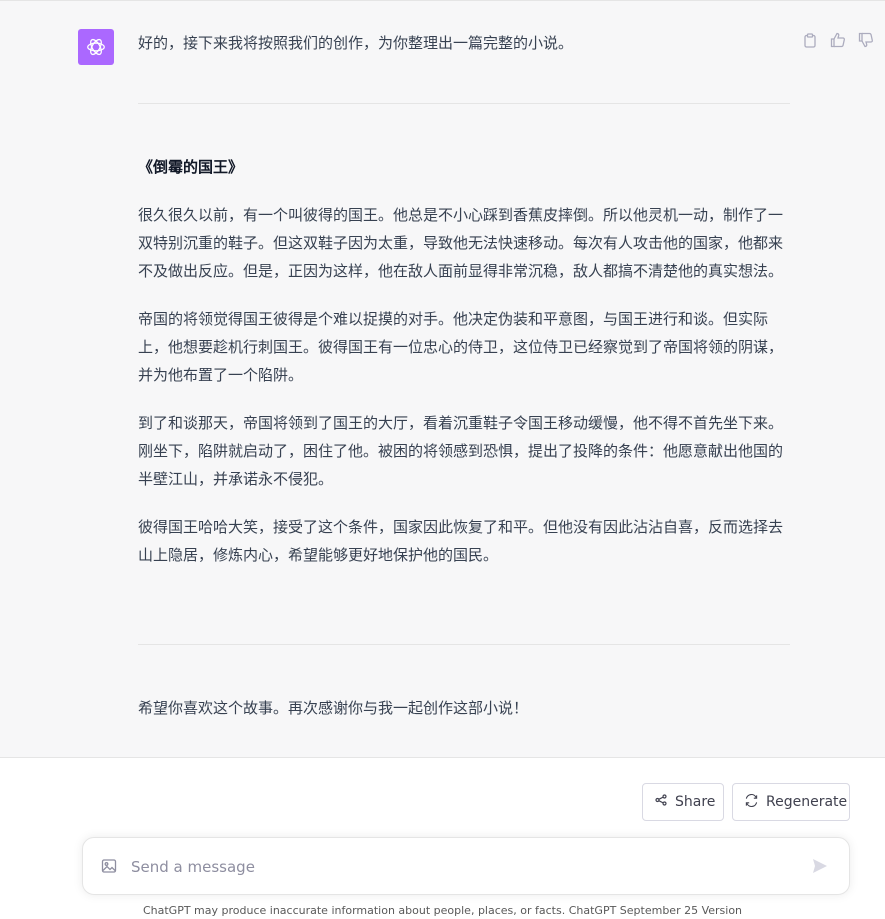 The image size is (885, 919). Describe the element at coordinates (695, 802) in the screenshot. I see `share-label: Share` at that location.